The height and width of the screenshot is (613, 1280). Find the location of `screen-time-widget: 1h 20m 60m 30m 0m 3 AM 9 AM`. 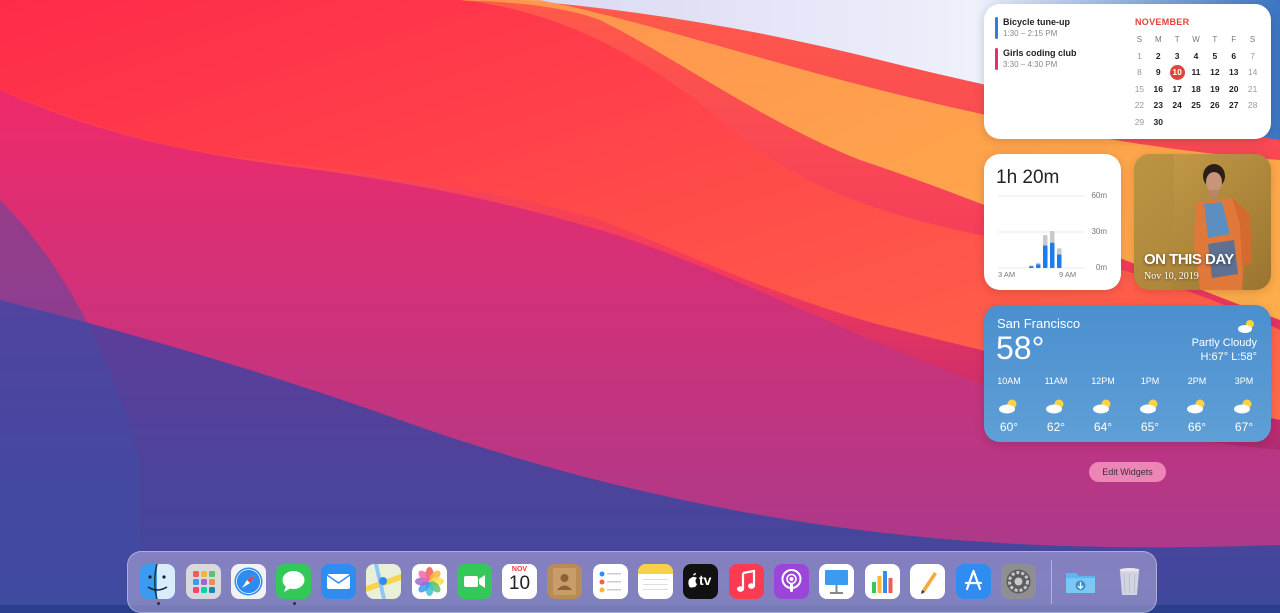

screen-time-widget: 1h 20m 60m 30m 0m 3 AM 9 AM is located at coordinates (1052, 222).